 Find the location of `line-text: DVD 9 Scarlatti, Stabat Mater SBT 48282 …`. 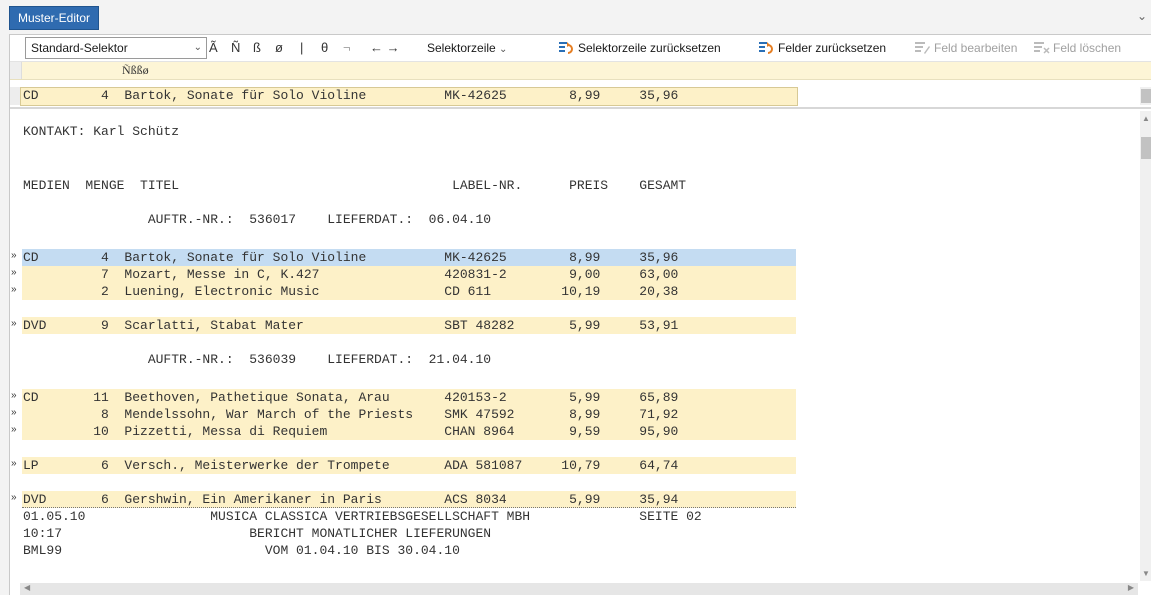

line-text: DVD 9 Scarlatti, Stabat Mater SBT 48282 … is located at coordinates (351, 325).